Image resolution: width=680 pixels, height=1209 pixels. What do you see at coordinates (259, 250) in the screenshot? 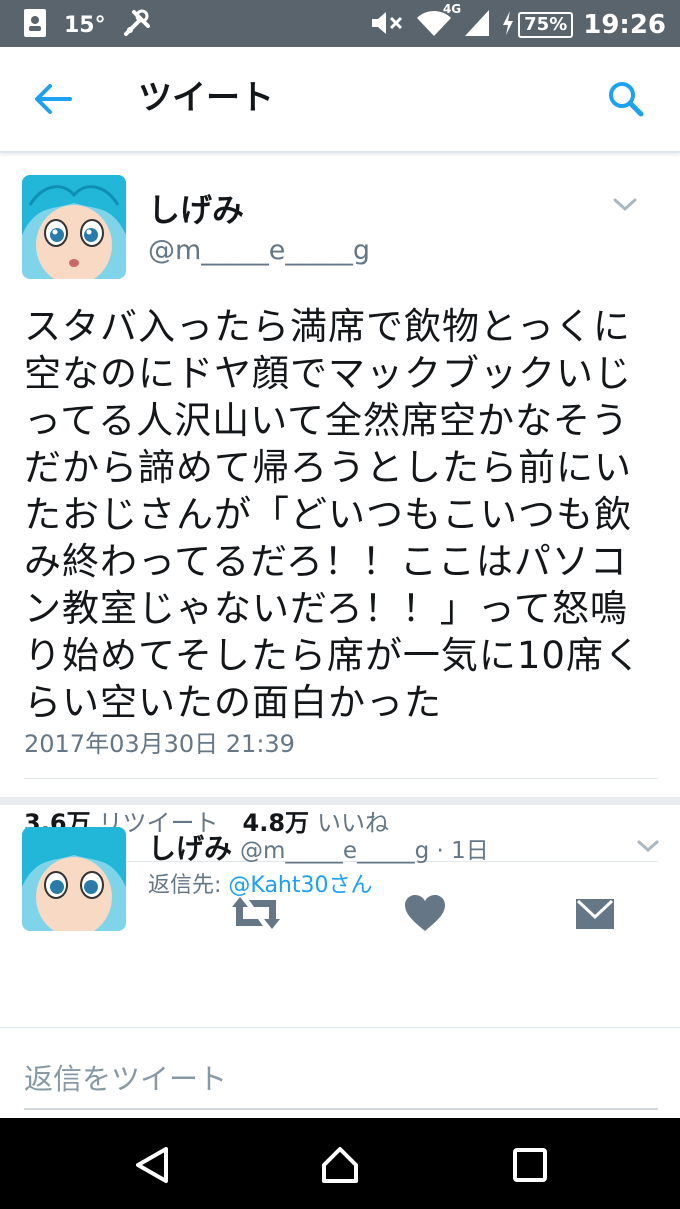
I see `author-handle: @m_____e_____g` at bounding box center [259, 250].